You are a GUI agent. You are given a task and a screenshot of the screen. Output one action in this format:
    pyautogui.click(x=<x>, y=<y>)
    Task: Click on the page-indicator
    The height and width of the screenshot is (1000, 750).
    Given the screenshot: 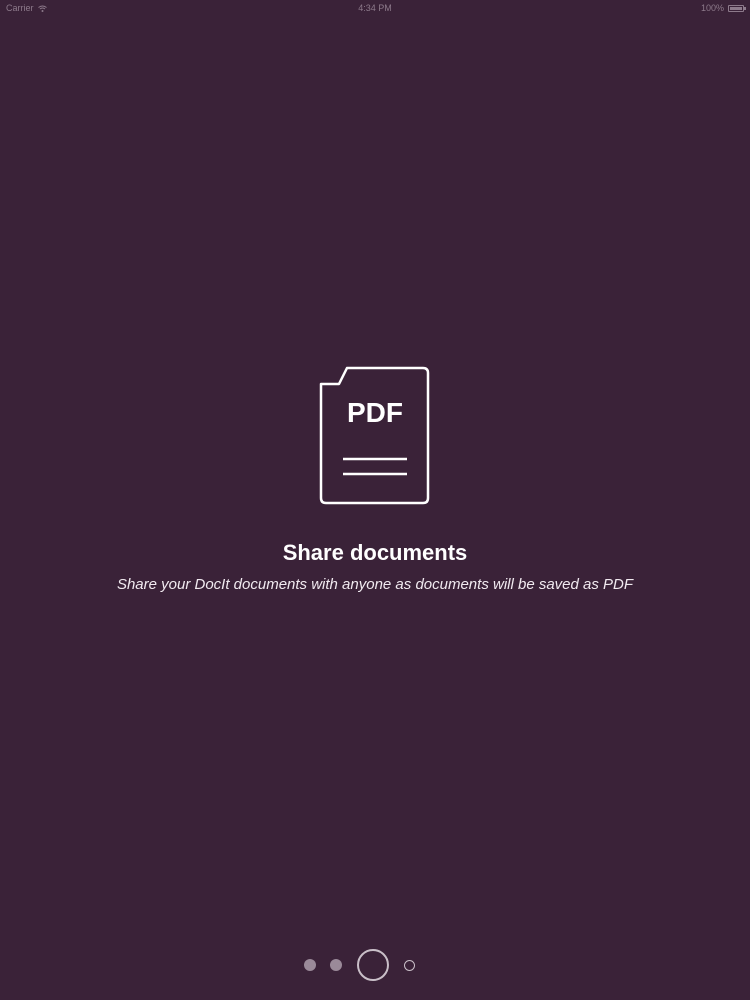 What is the action you would take?
    pyautogui.click(x=375, y=965)
    